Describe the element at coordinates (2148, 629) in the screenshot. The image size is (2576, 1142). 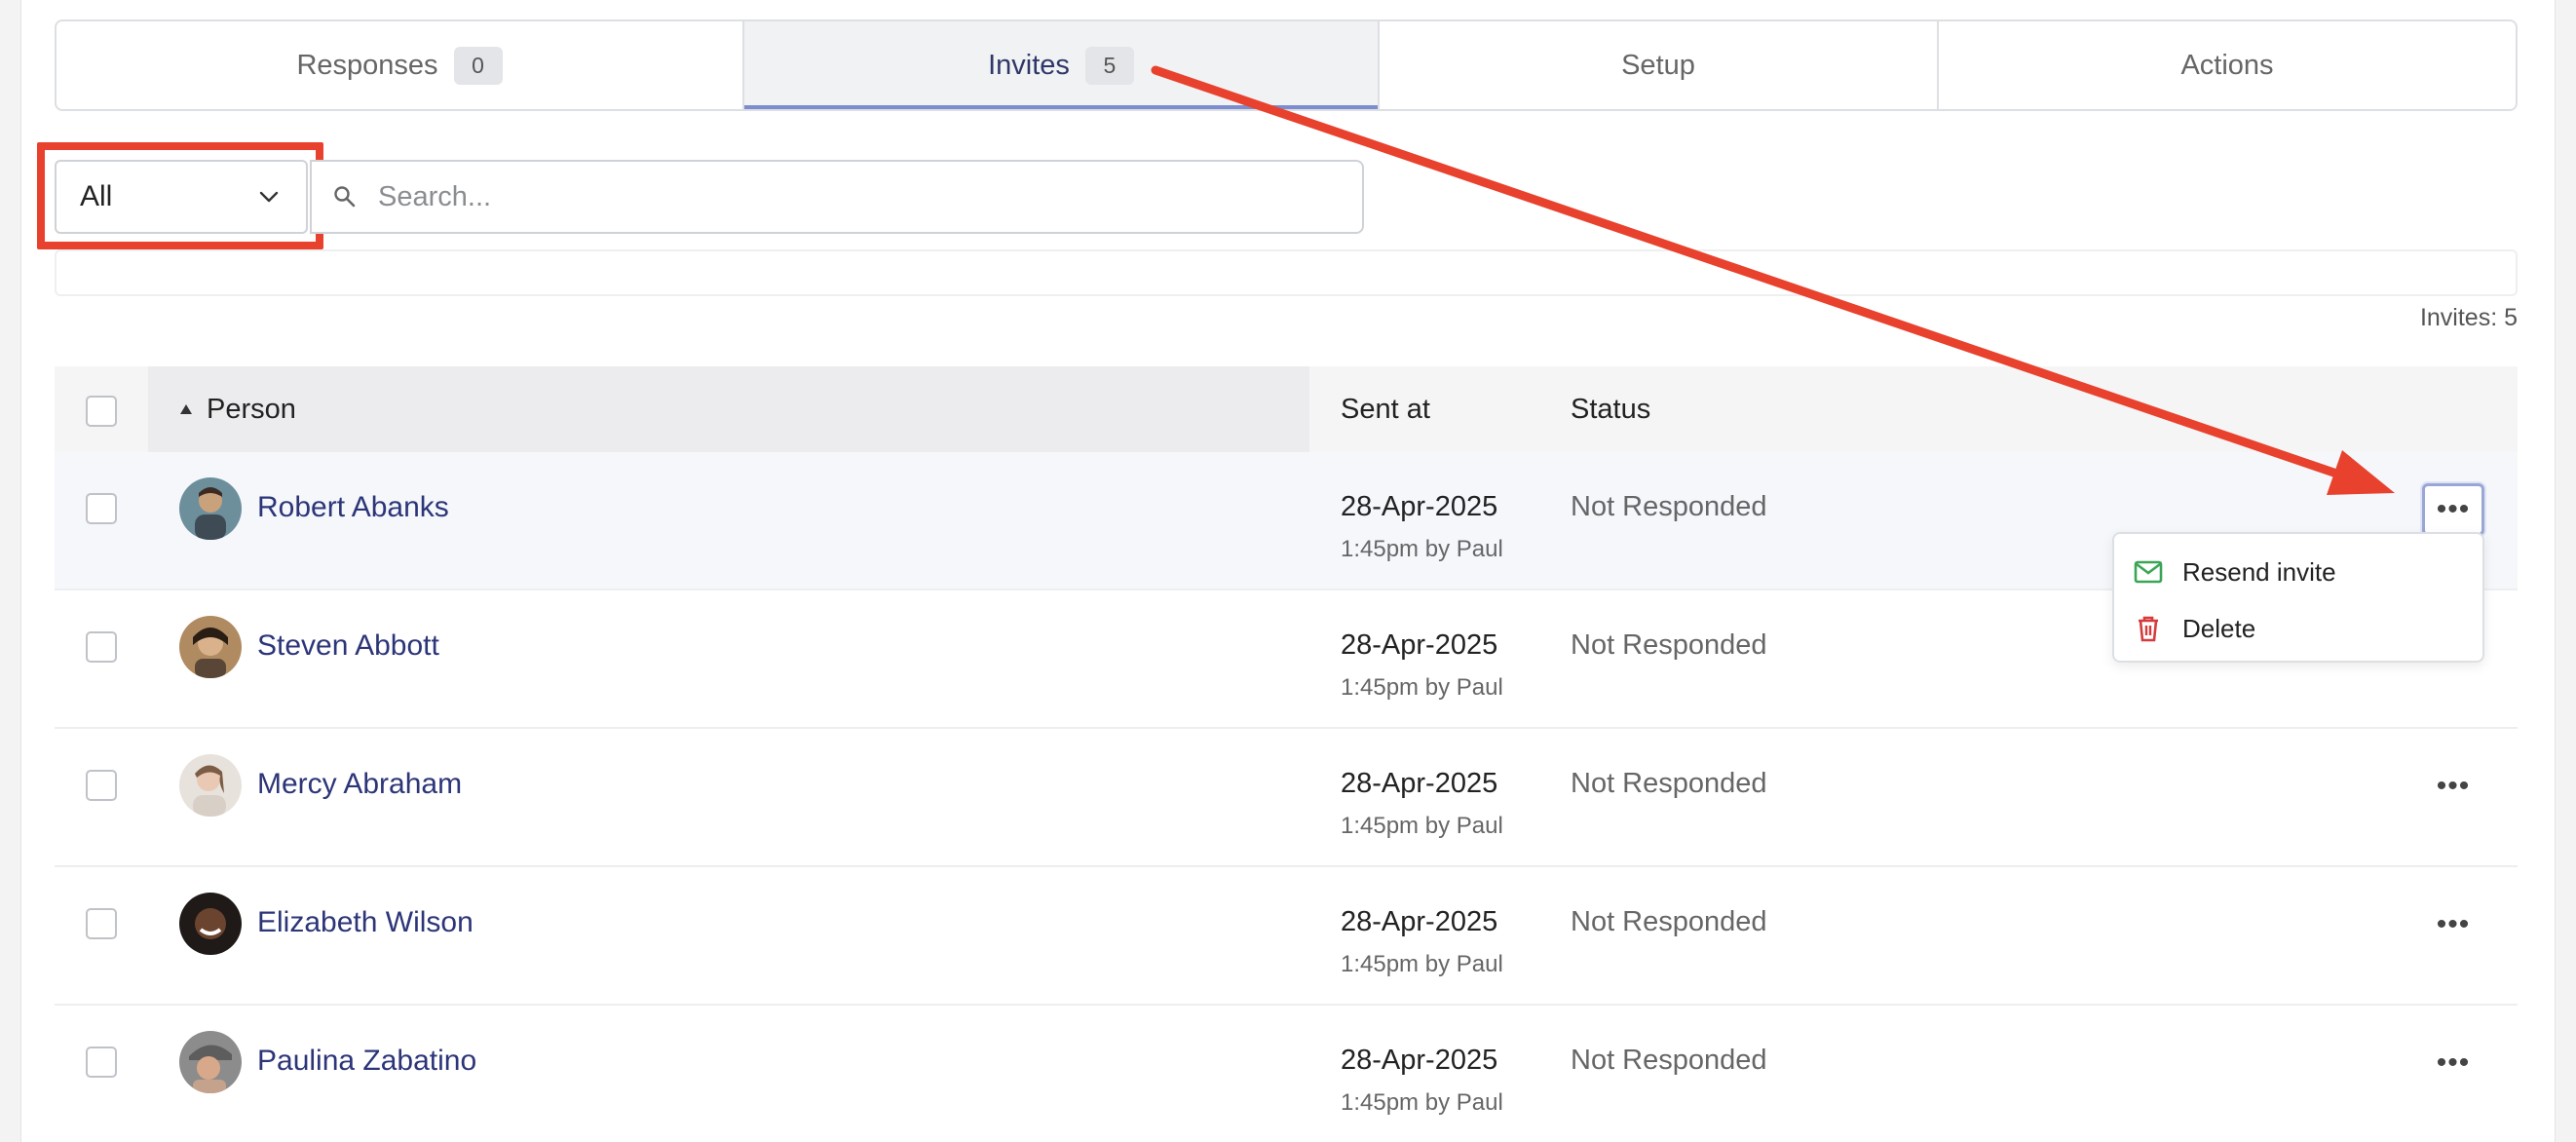
I see `trash-icon` at that location.